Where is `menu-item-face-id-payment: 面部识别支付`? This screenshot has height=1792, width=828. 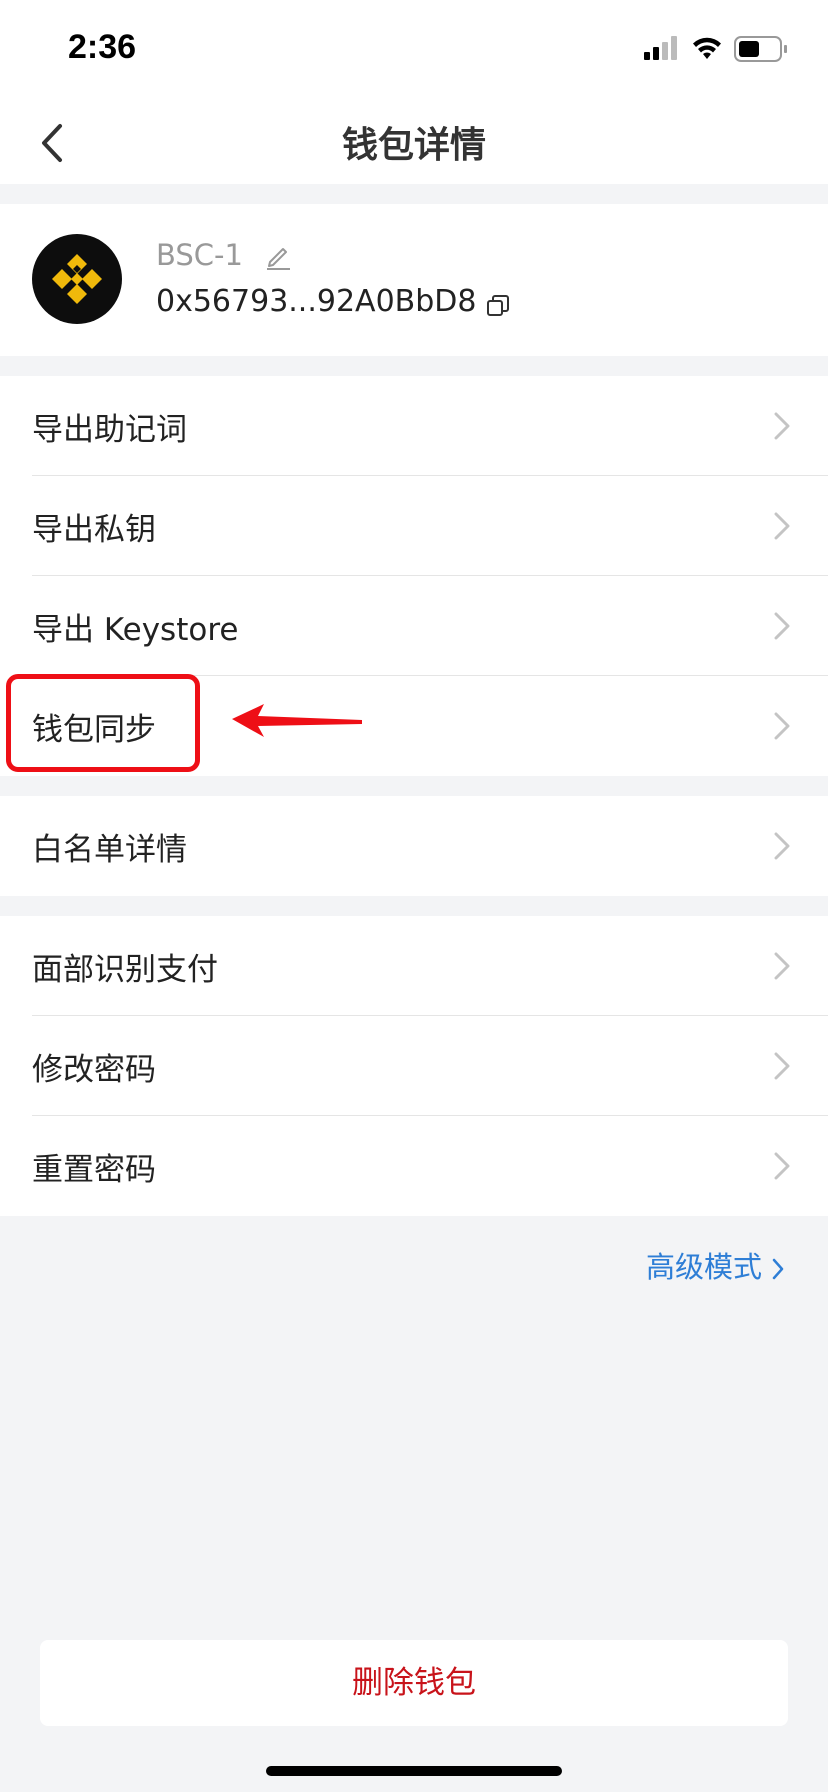 menu-item-face-id-payment: 面部识别支付 is located at coordinates (414, 966).